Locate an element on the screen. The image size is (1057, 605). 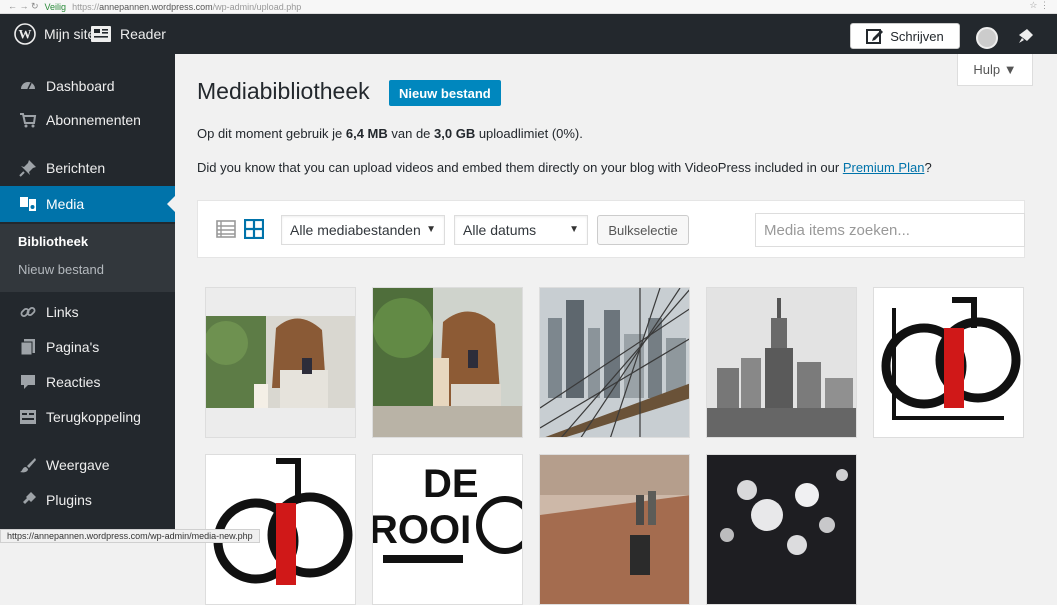
sidebar-item-label: Terugkoppeling is located at coordinates (93, 417).